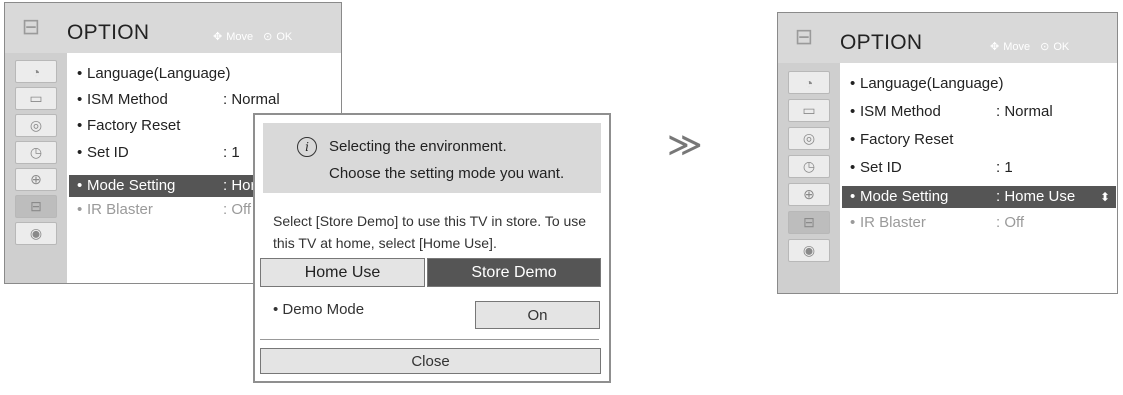  Describe the element at coordinates (979, 197) in the screenshot. I see `menu-item-mode-setting: • Mode Setting: Home Use ⬍` at that location.